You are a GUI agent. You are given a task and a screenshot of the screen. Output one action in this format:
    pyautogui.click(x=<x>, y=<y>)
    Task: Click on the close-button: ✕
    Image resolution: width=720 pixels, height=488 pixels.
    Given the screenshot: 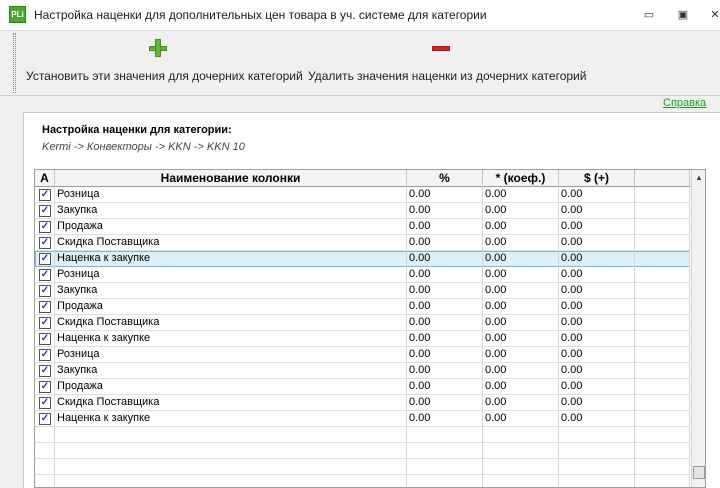 What is the action you would take?
    pyautogui.click(x=710, y=15)
    